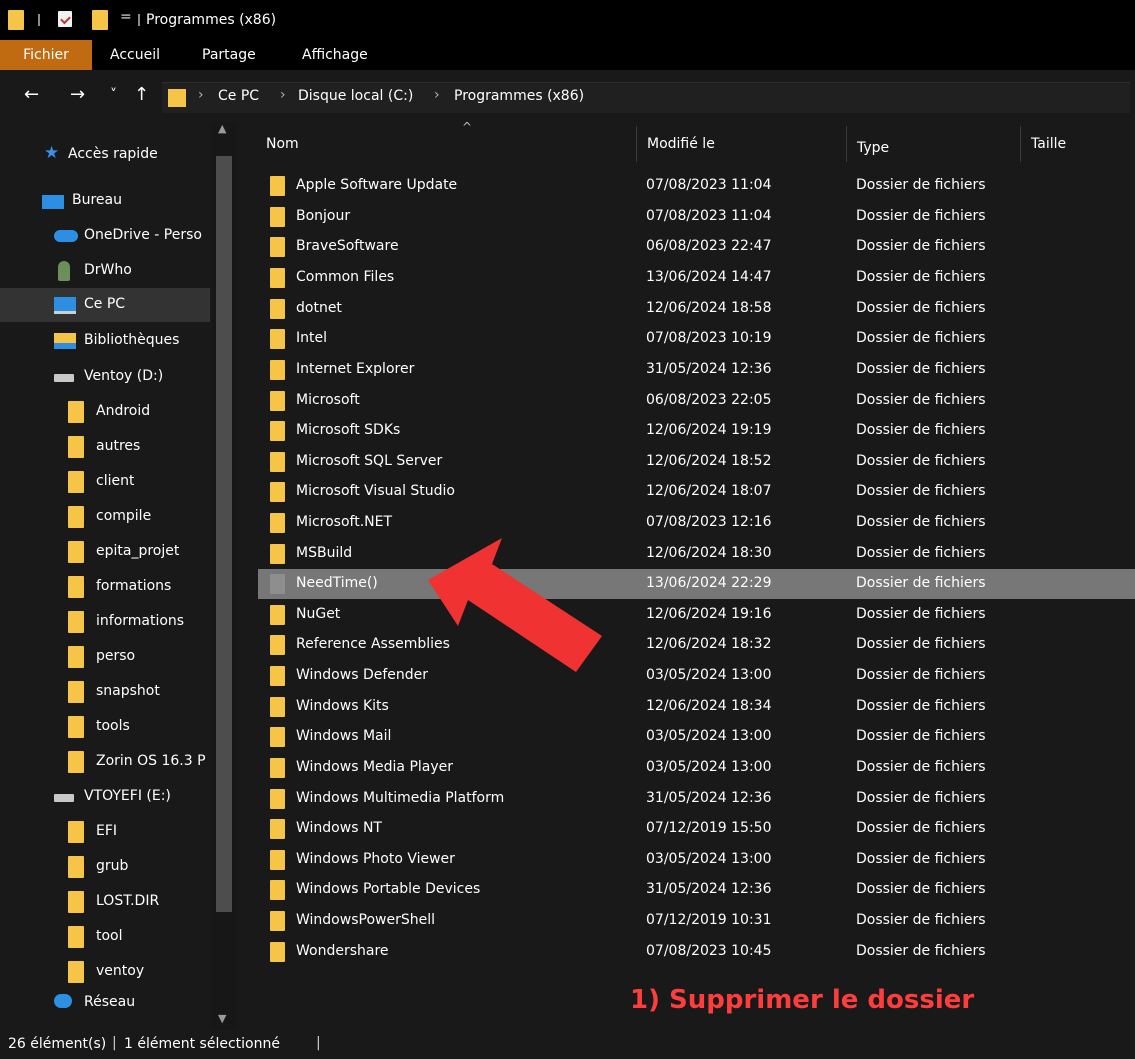 The image size is (1135, 1059). I want to click on sidebar-item-bibliotheques: Bibliothèques, so click(105, 341).